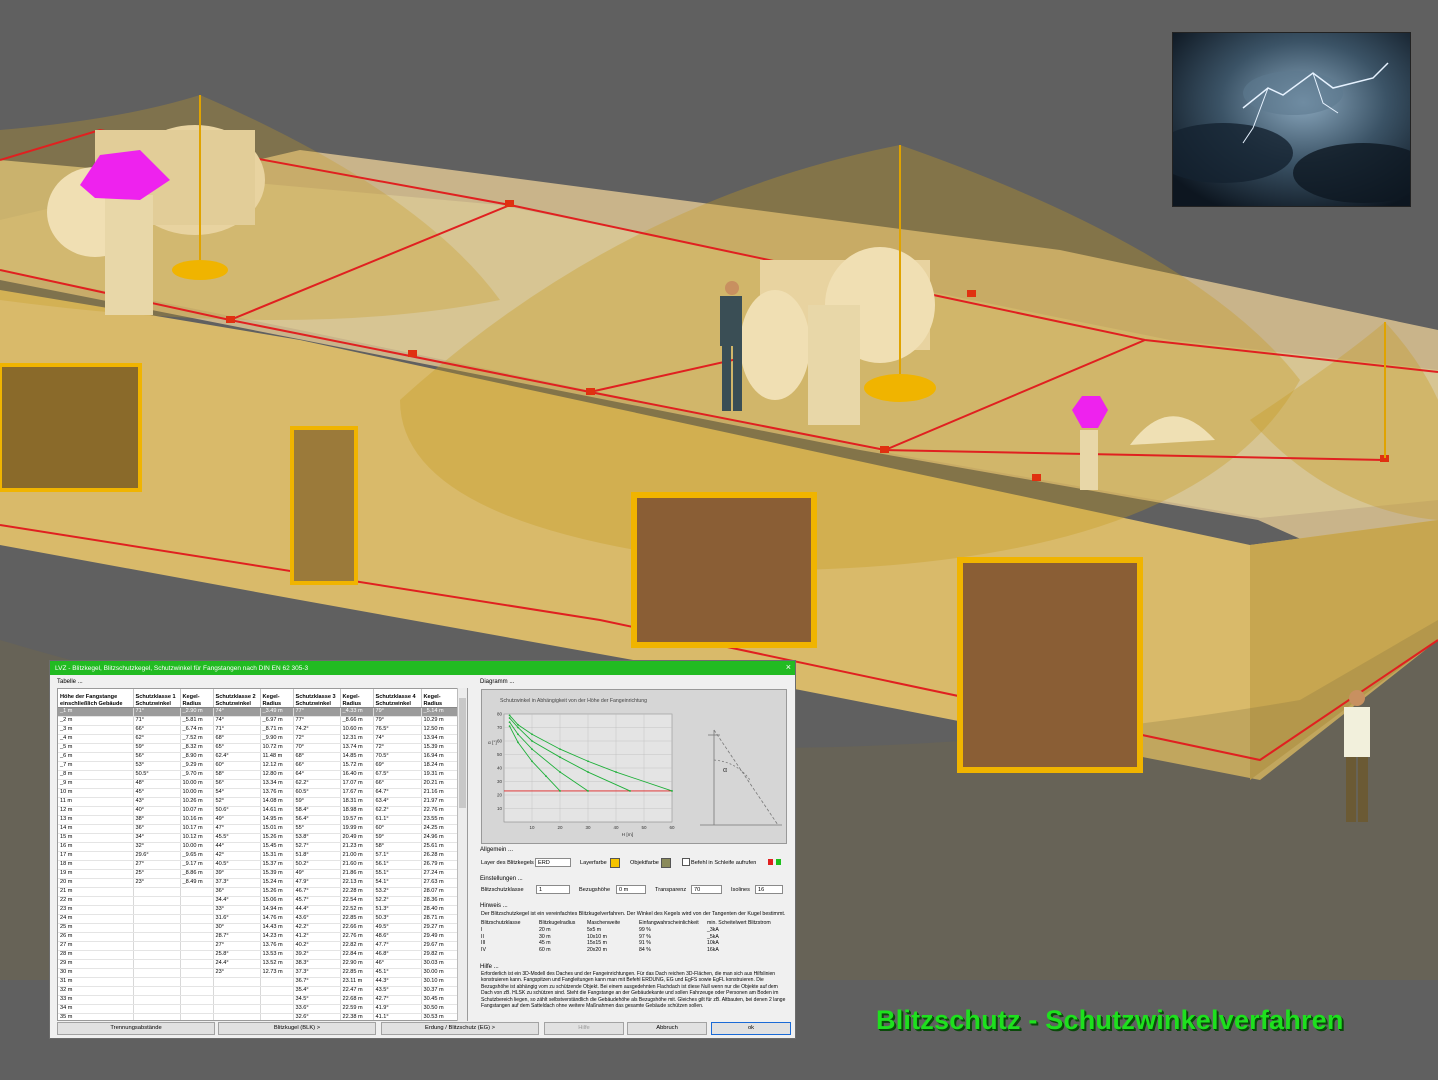 This screenshot has height=1080, width=1438. Describe the element at coordinates (666, 863) in the screenshot. I see `object-color-swatch` at that location.